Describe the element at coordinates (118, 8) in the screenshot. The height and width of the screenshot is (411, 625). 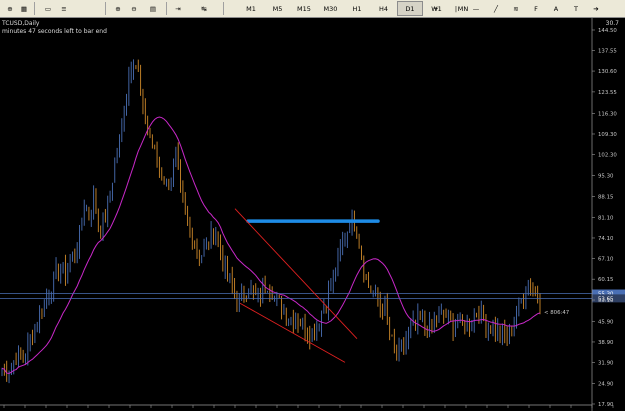
I see `zoom-in-icon: ⊕` at that location.